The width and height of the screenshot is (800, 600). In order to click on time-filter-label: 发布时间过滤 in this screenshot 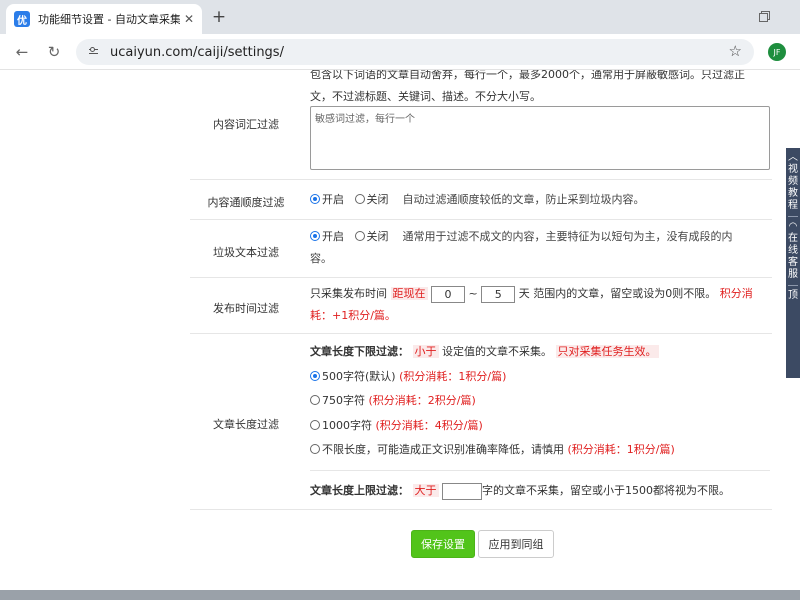, I will do `click(246, 308)`.